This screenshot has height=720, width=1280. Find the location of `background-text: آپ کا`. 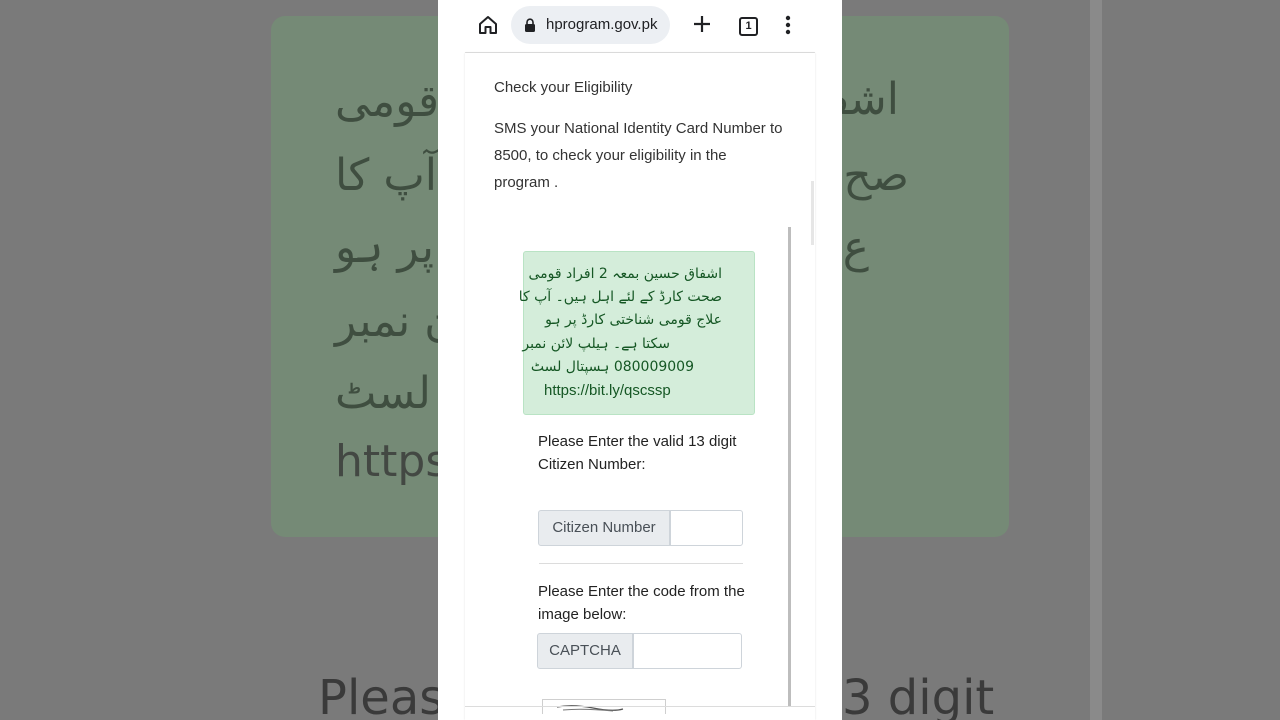

background-text: آپ کا is located at coordinates (386, 175).